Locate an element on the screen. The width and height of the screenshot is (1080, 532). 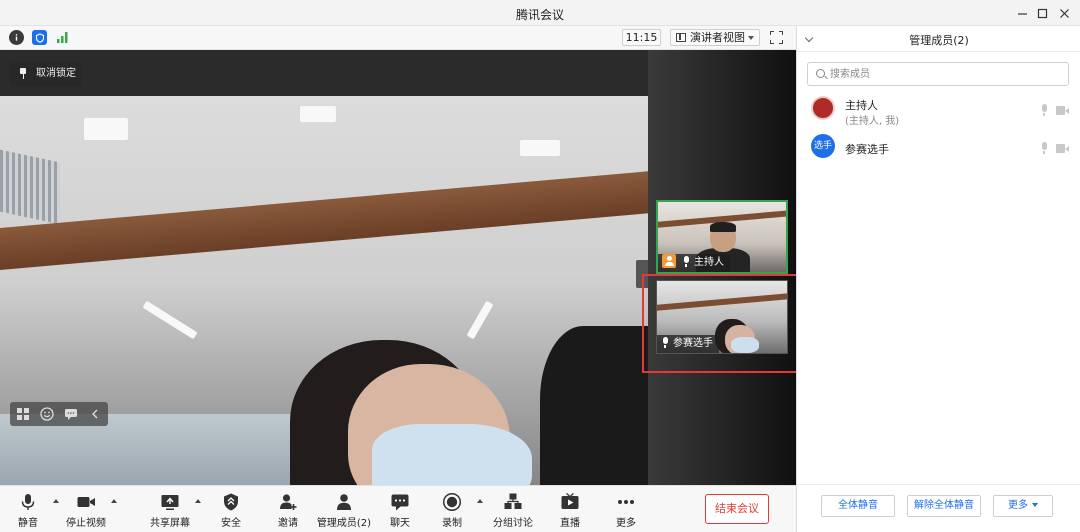
security-button: 安全 is located at coordinates (231, 509).